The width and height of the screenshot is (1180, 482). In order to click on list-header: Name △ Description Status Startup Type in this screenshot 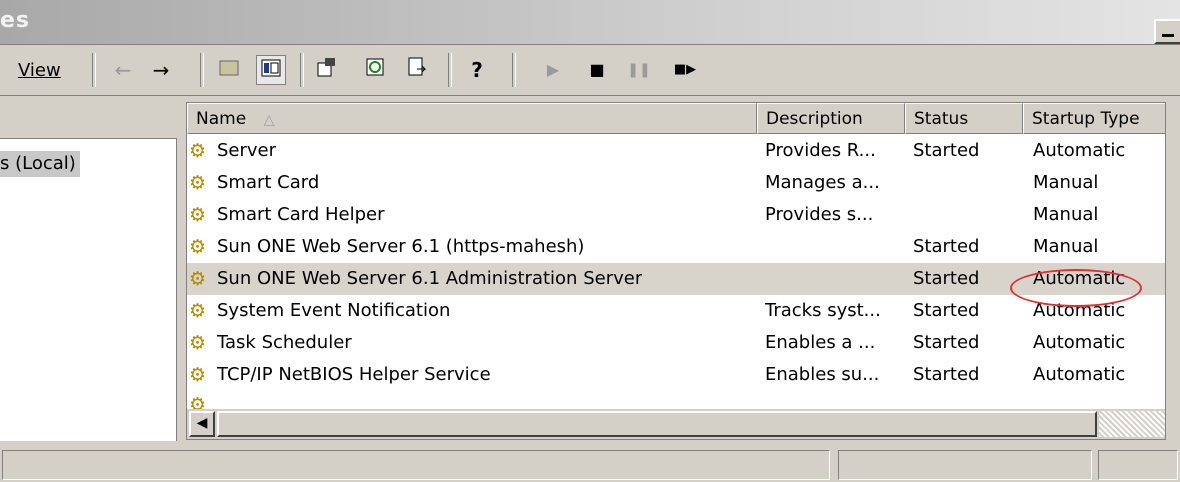, I will do `click(676, 119)`.